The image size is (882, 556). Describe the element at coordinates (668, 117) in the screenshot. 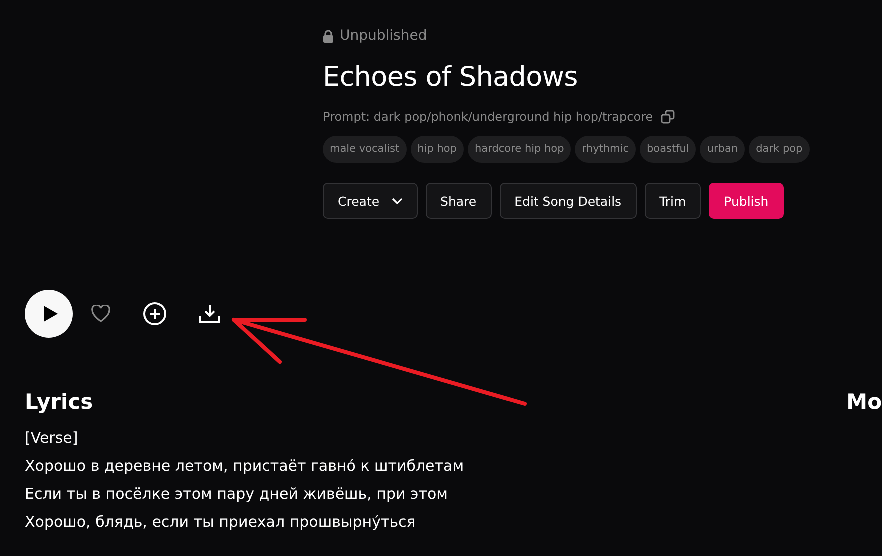

I see `copy-icon` at that location.